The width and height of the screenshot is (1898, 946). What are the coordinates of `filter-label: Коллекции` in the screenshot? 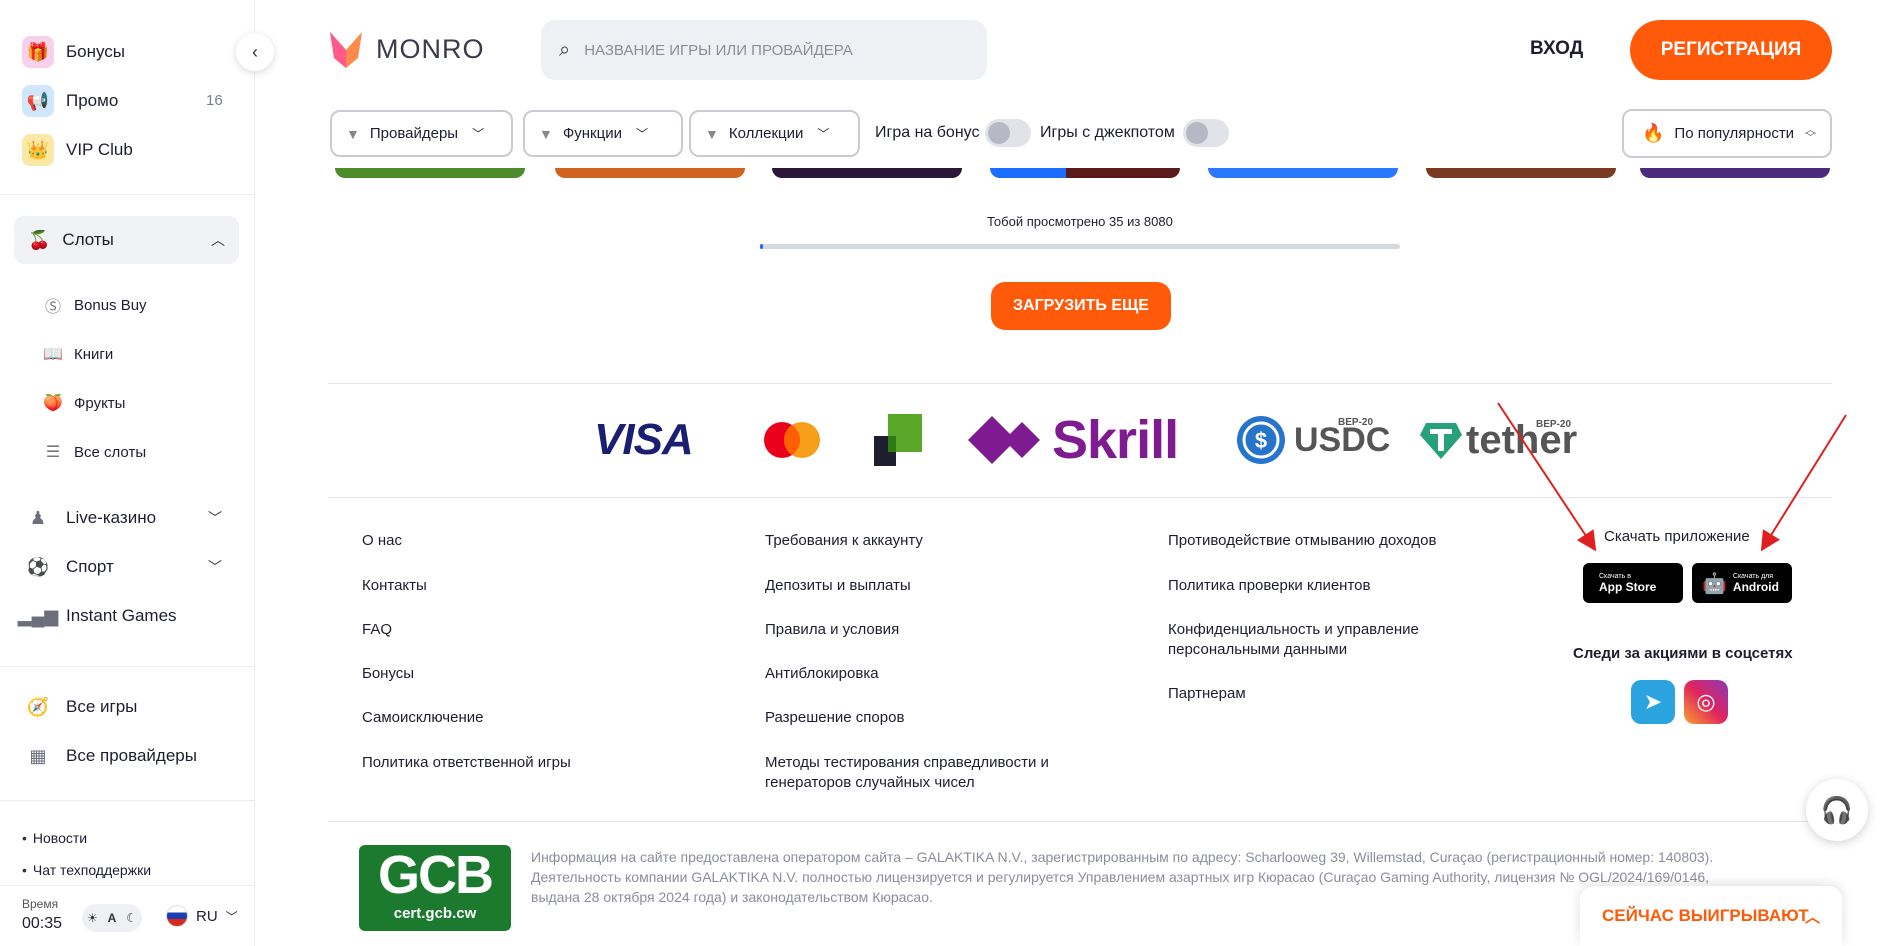 It's located at (766, 133).